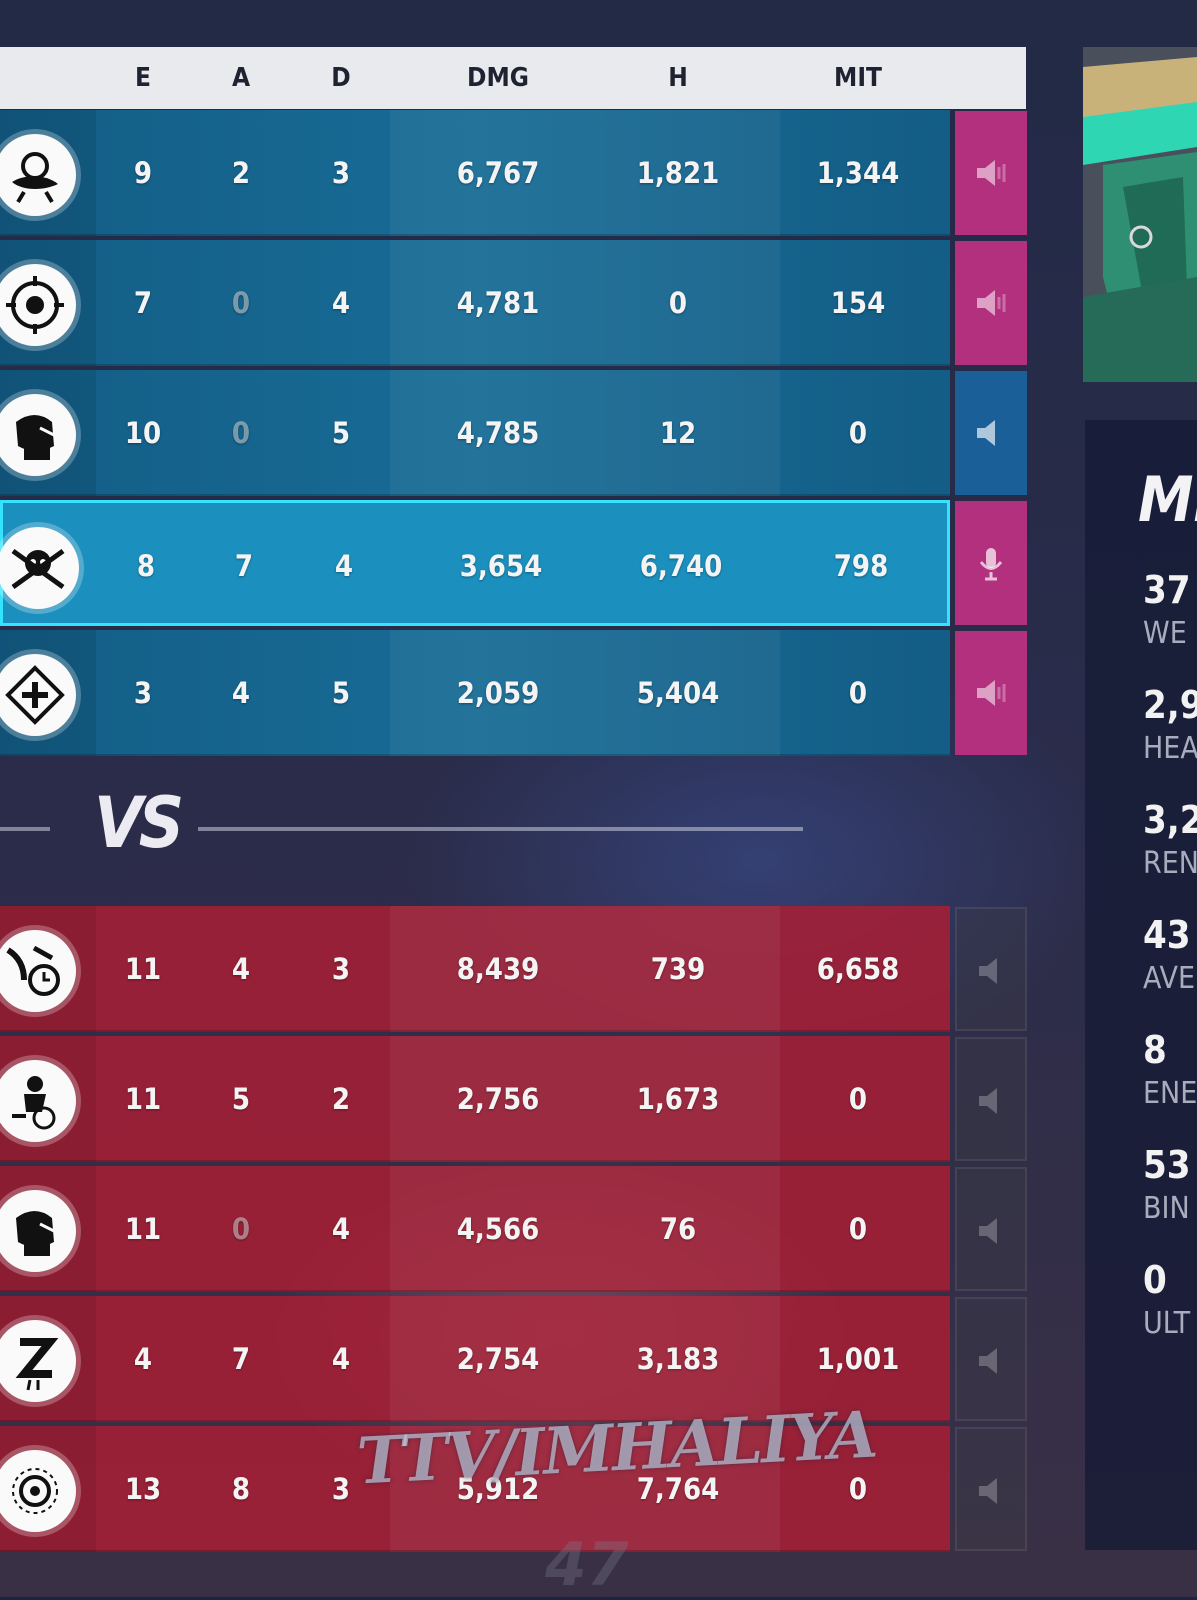  What do you see at coordinates (1155, 1280) in the screenshot?
I see `hero-stat-value: 0` at bounding box center [1155, 1280].